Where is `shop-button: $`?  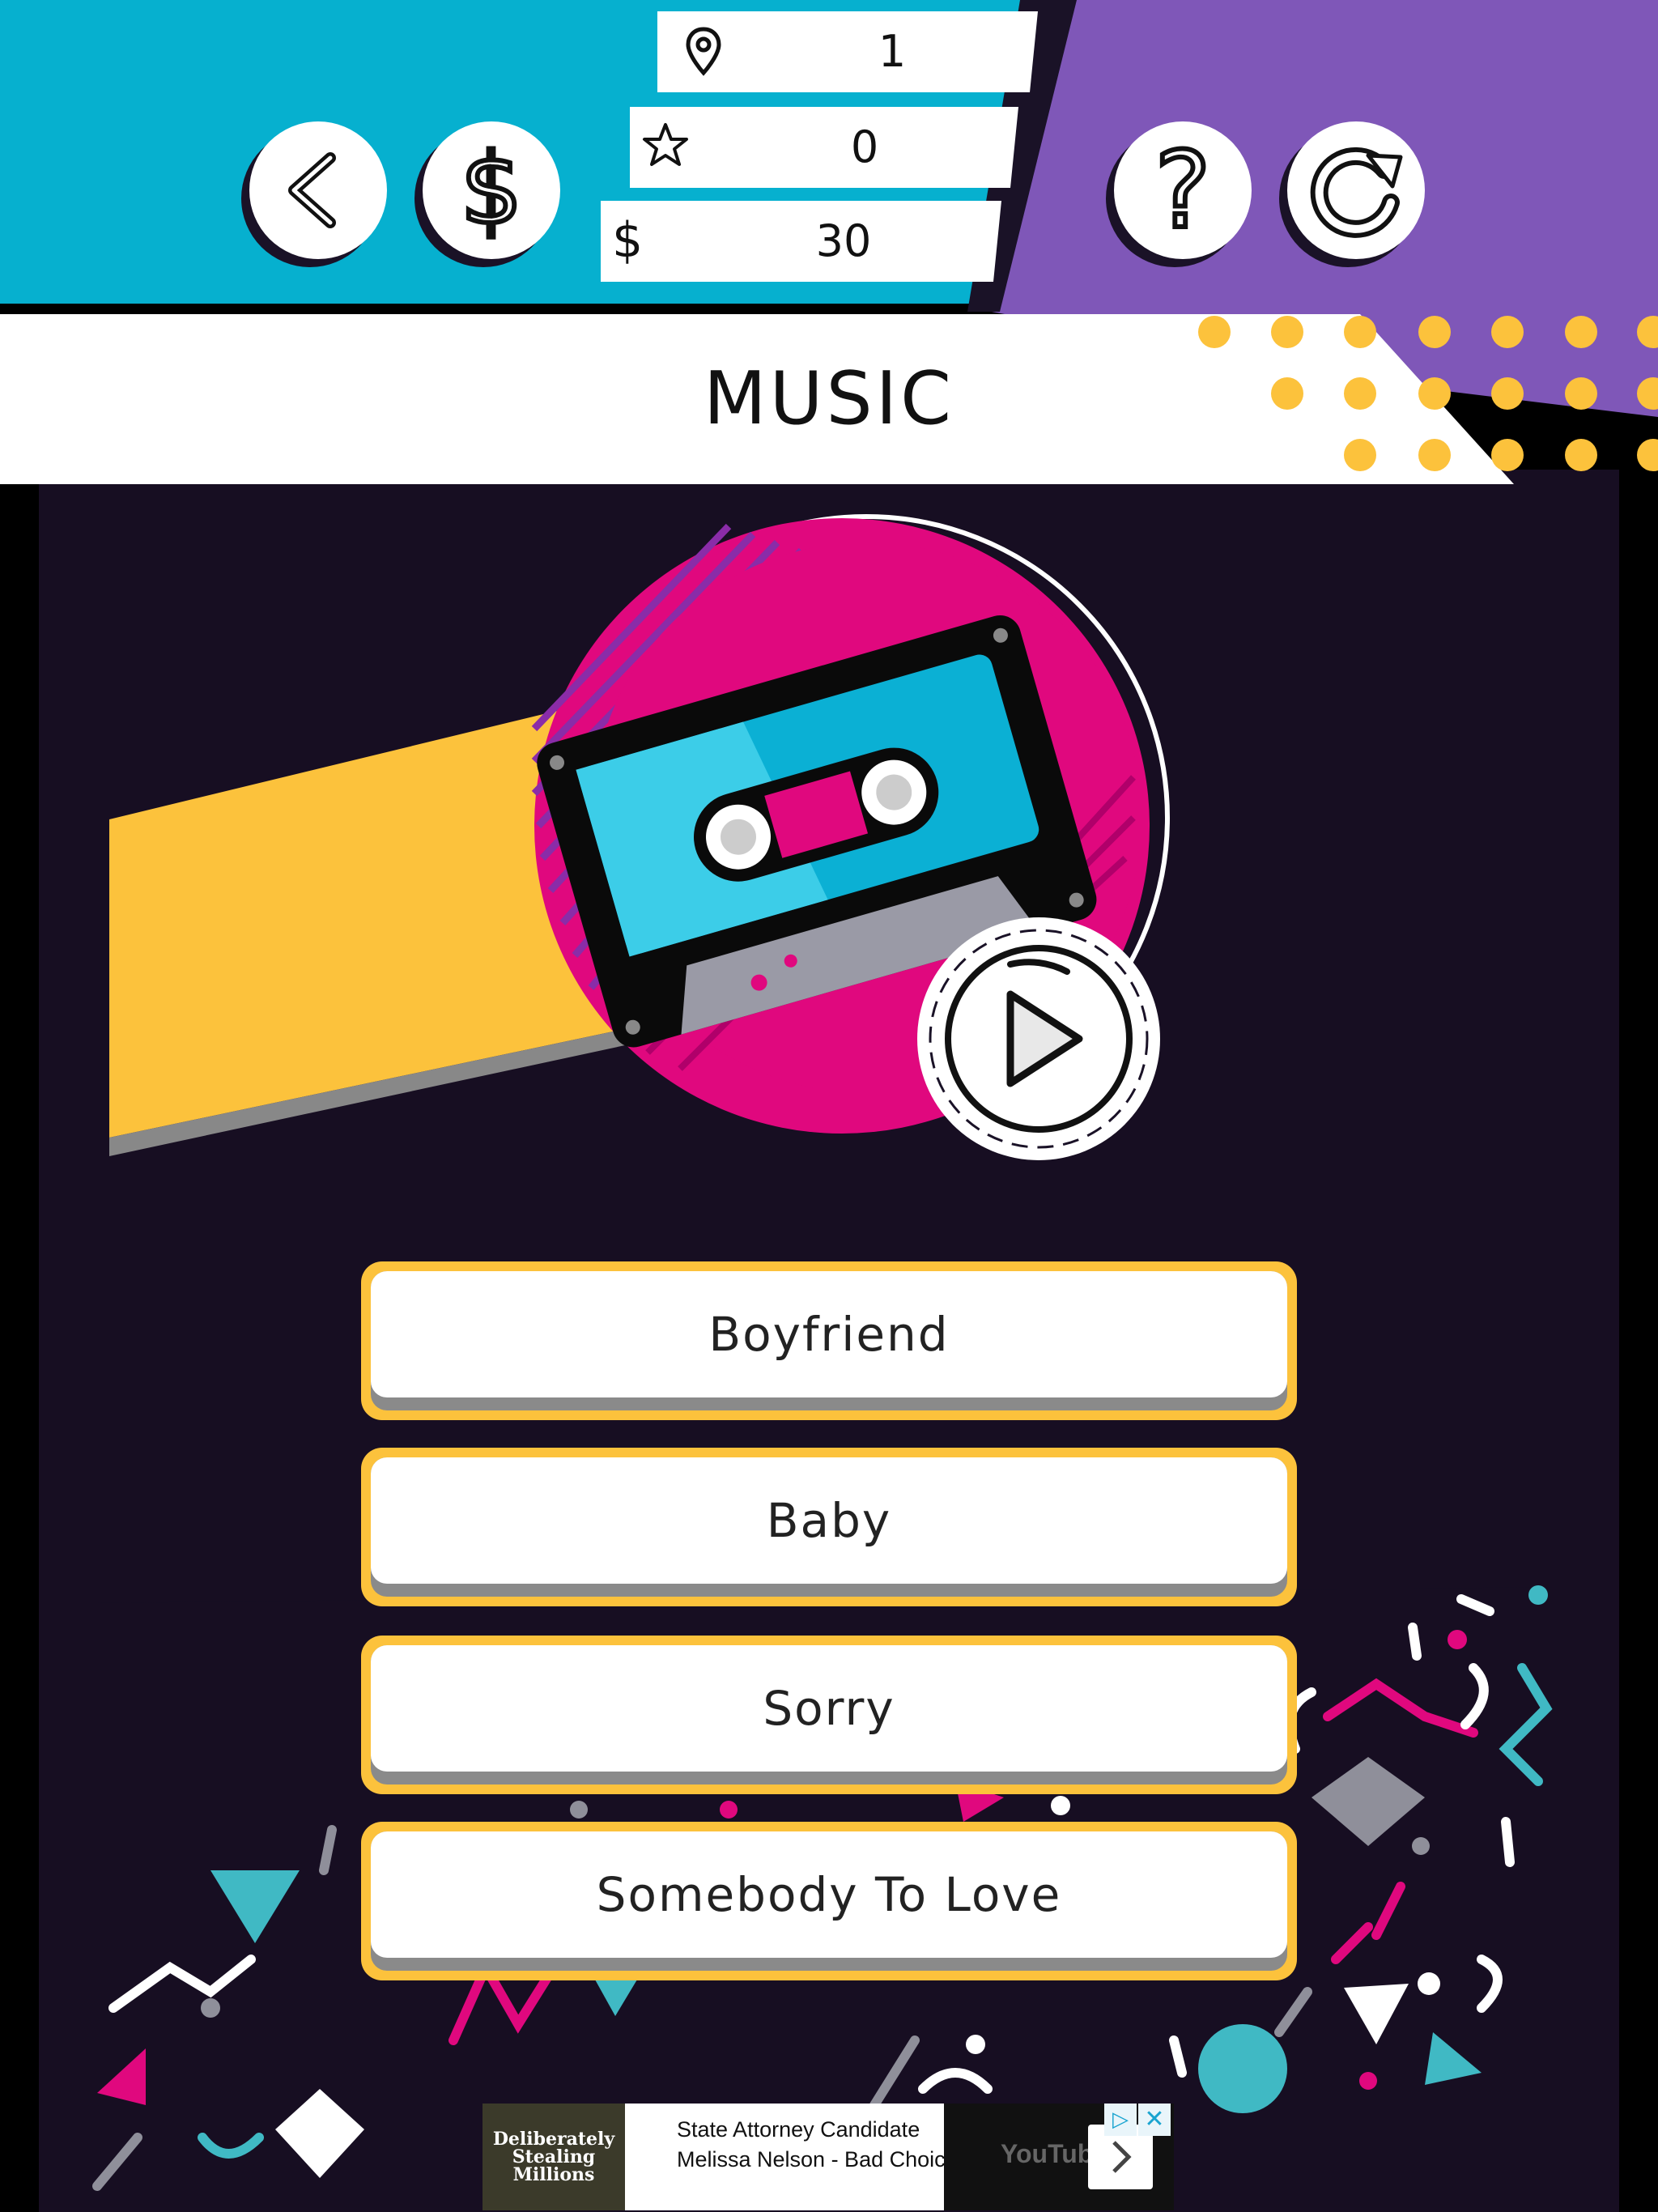
shop-button: $ is located at coordinates (491, 190).